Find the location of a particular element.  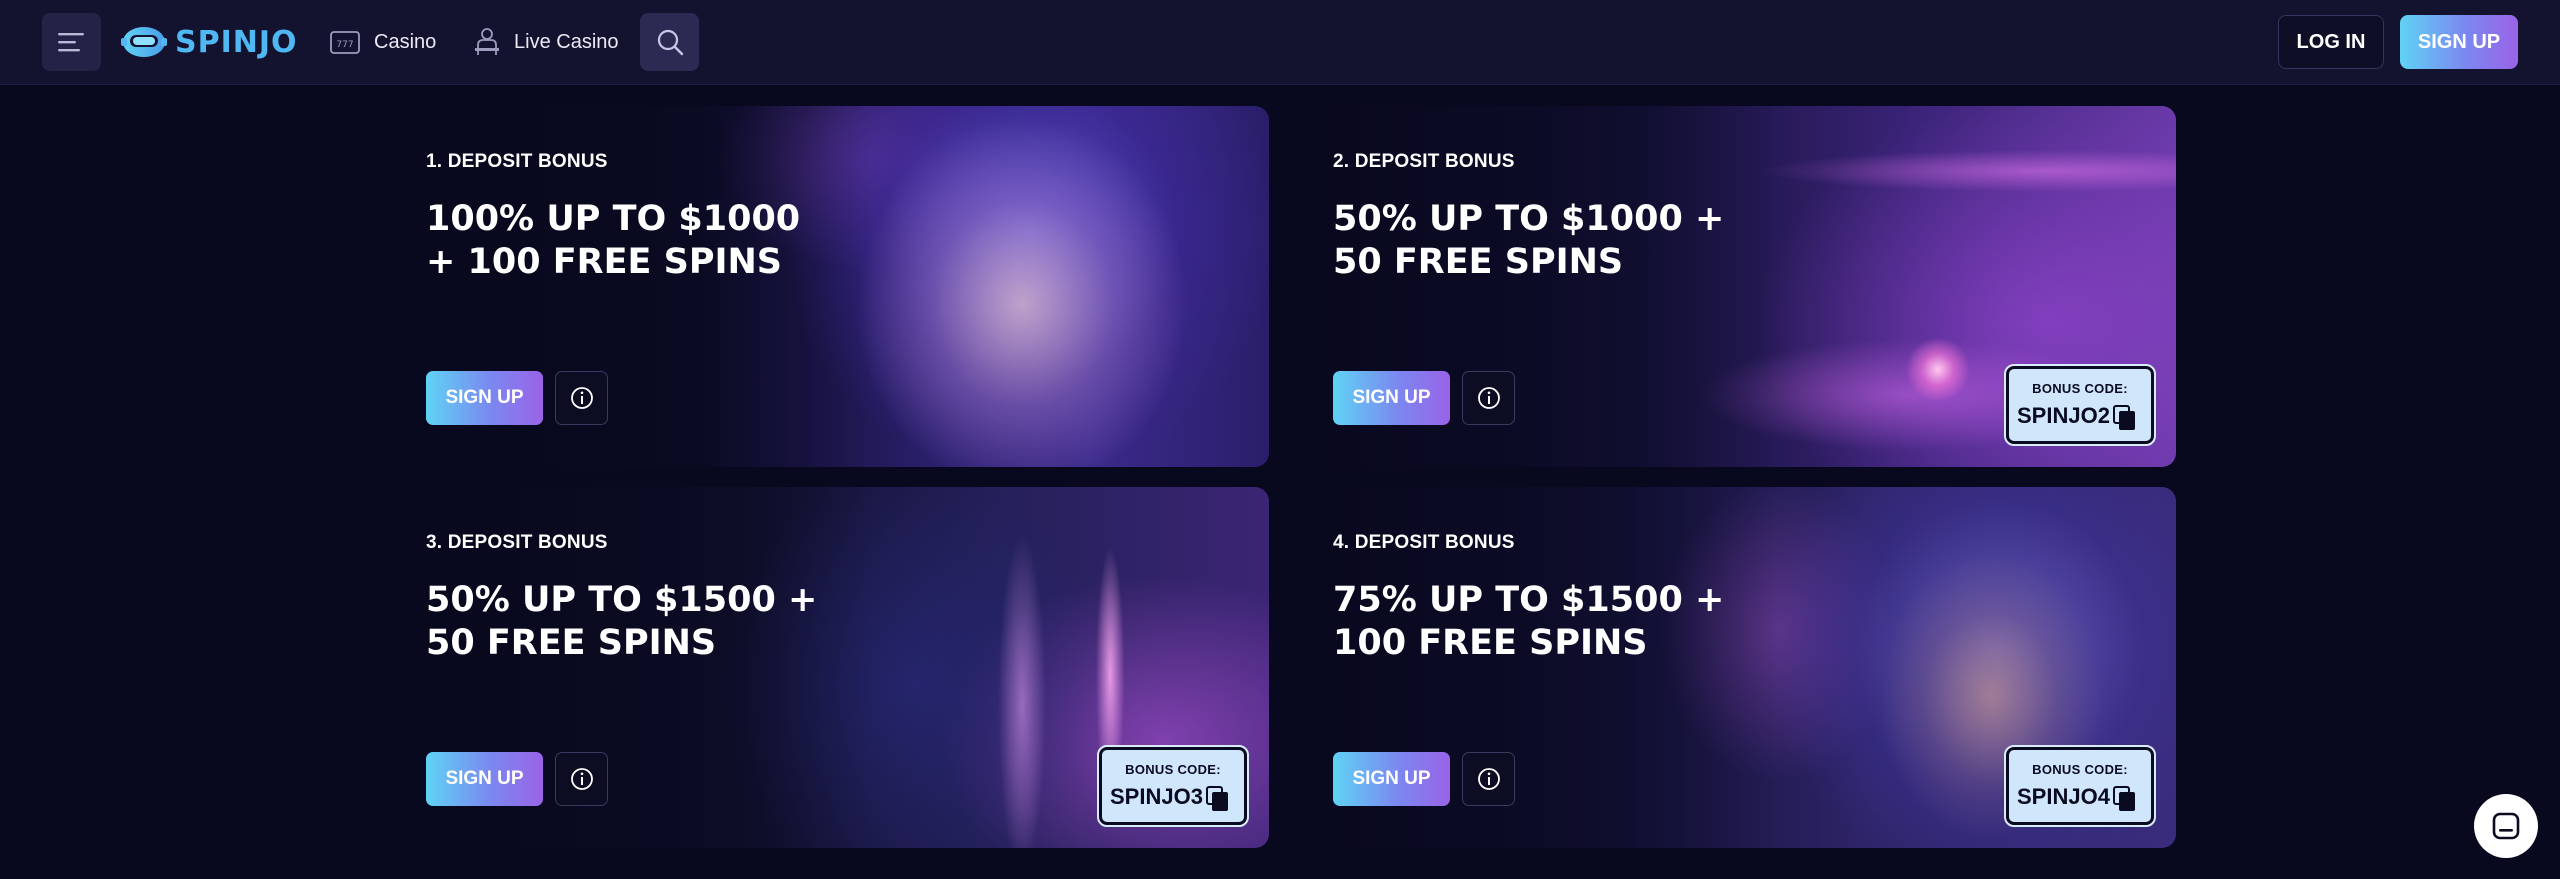

search-icon is located at coordinates (670, 42).